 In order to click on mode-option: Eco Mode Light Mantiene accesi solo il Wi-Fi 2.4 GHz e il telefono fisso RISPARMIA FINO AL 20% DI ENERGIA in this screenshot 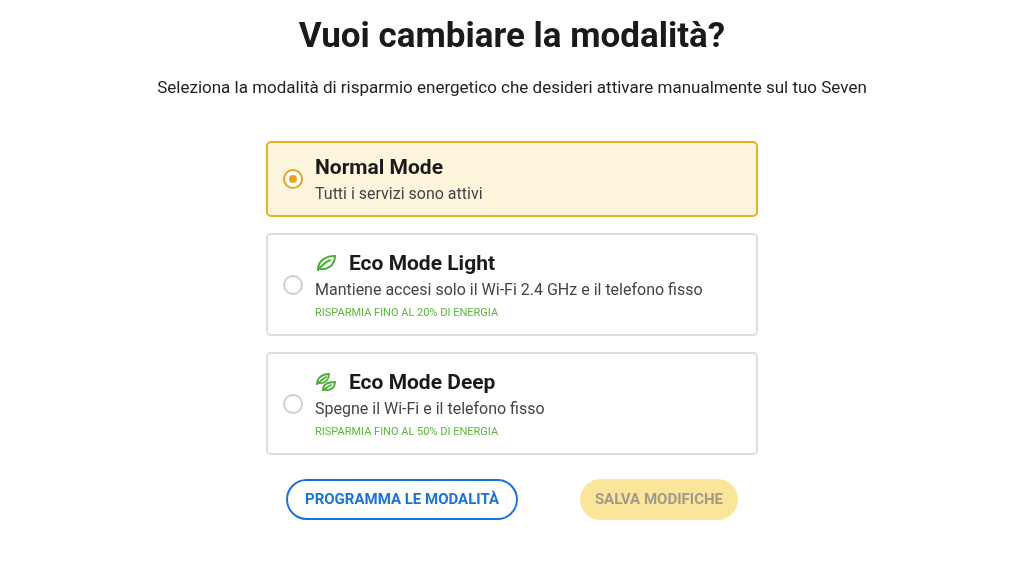, I will do `click(512, 284)`.